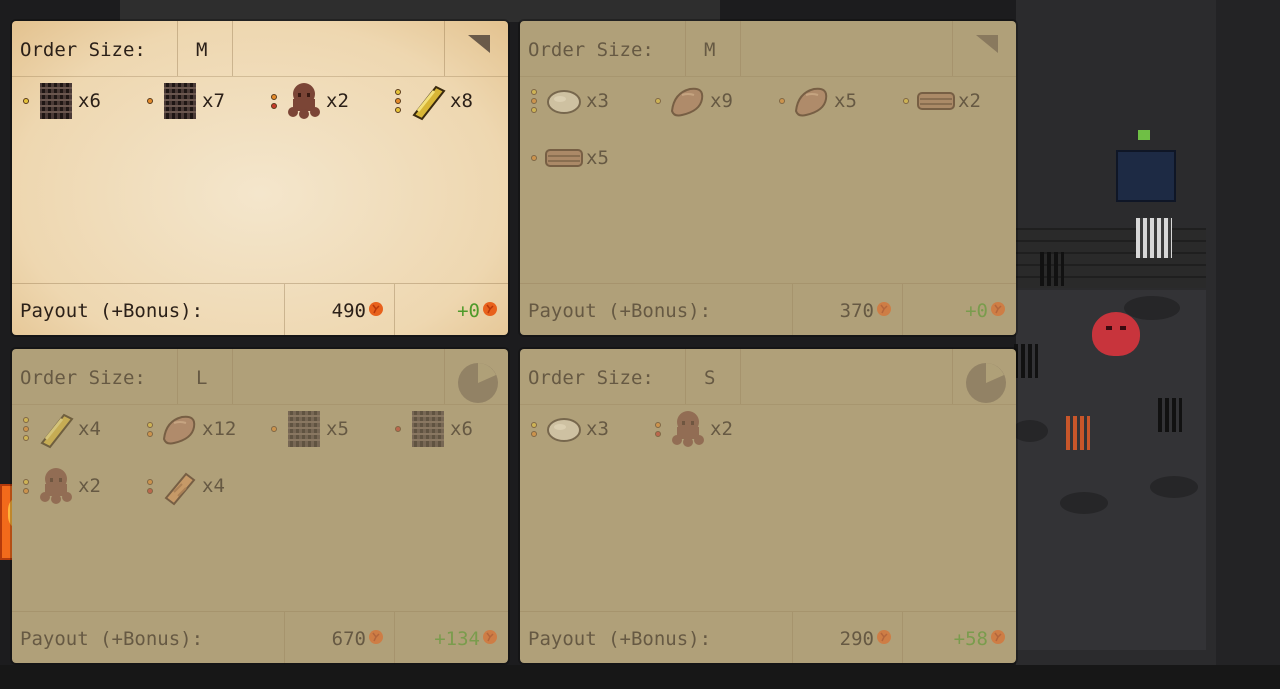 The height and width of the screenshot is (689, 1280). Describe the element at coordinates (866, 639) in the screenshot. I see `payout-value: 290` at that location.